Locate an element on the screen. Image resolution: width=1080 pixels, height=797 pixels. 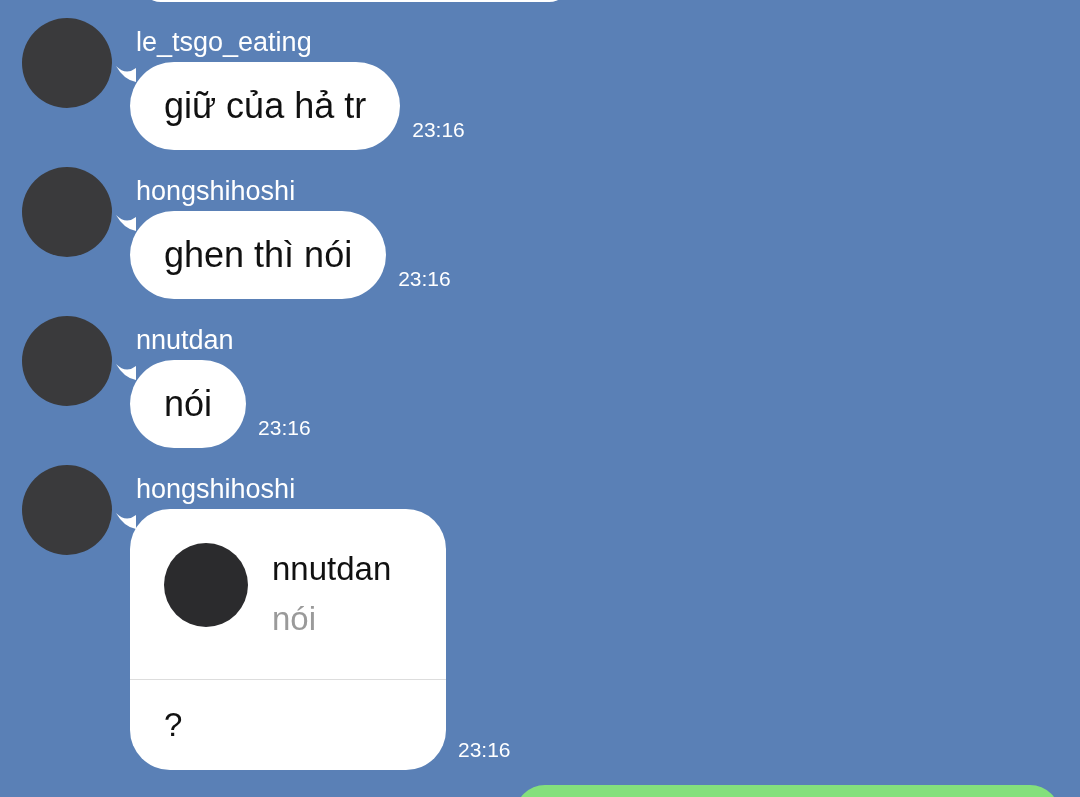
message-text: ? is located at coordinates (173, 725).